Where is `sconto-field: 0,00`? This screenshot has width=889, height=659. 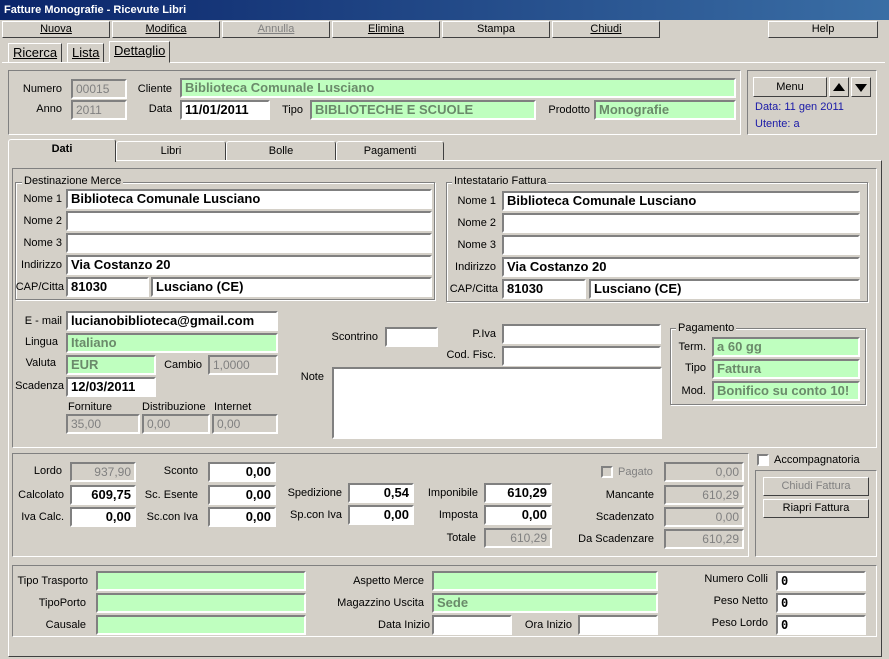 sconto-field: 0,00 is located at coordinates (242, 472).